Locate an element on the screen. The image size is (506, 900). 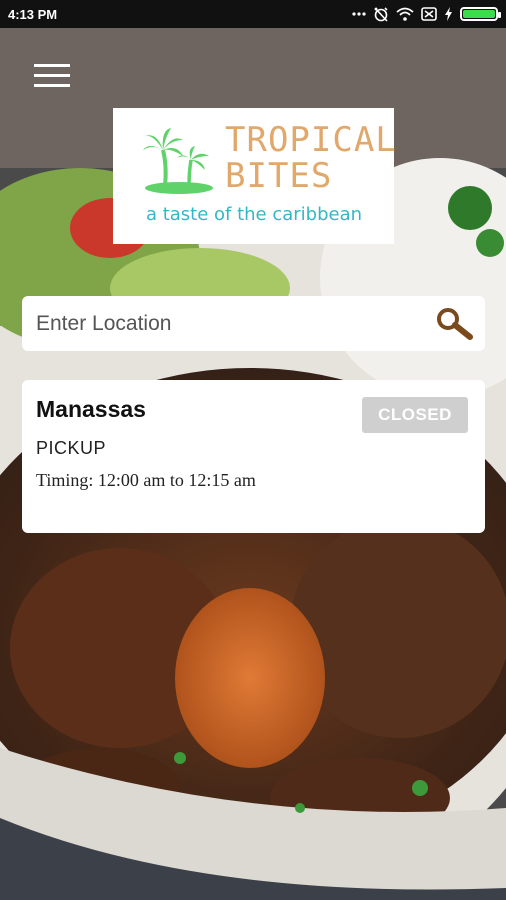
hamburger-menu-icon is located at coordinates (53, 76).